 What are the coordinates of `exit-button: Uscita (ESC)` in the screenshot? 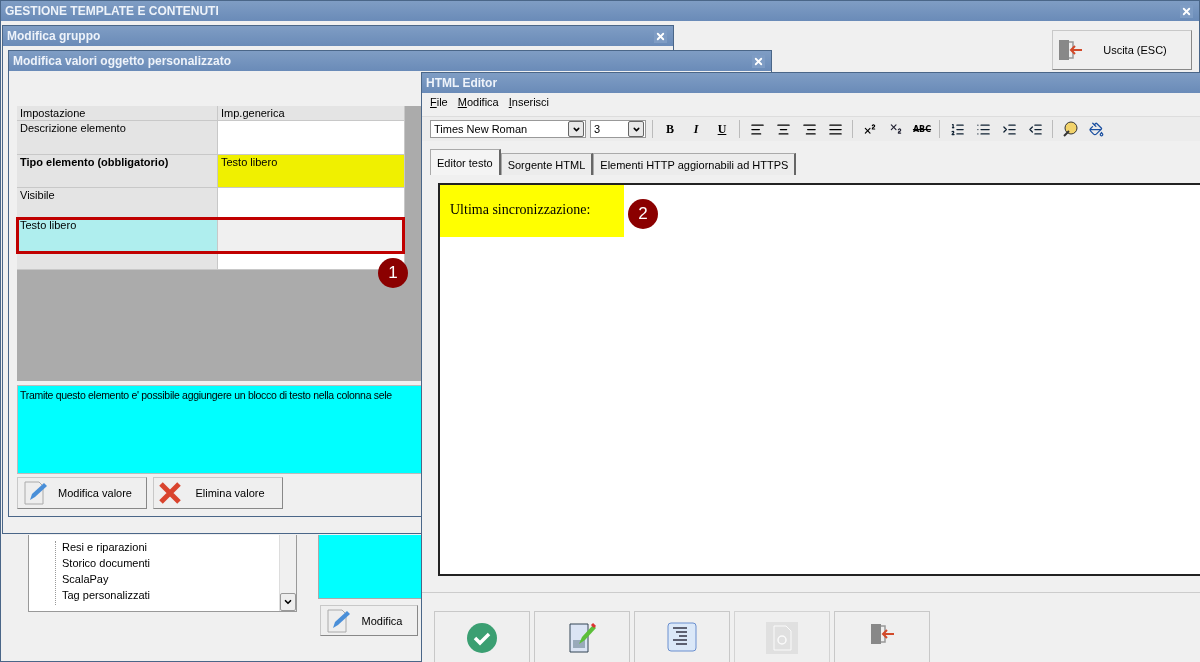 It's located at (1122, 50).